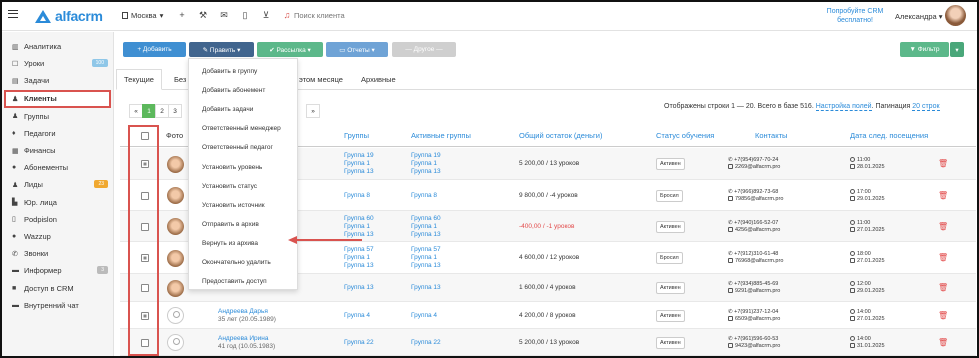 The height and width of the screenshot is (358, 979). Describe the element at coordinates (313, 111) in the screenshot. I see `pagination-next: »` at that location.